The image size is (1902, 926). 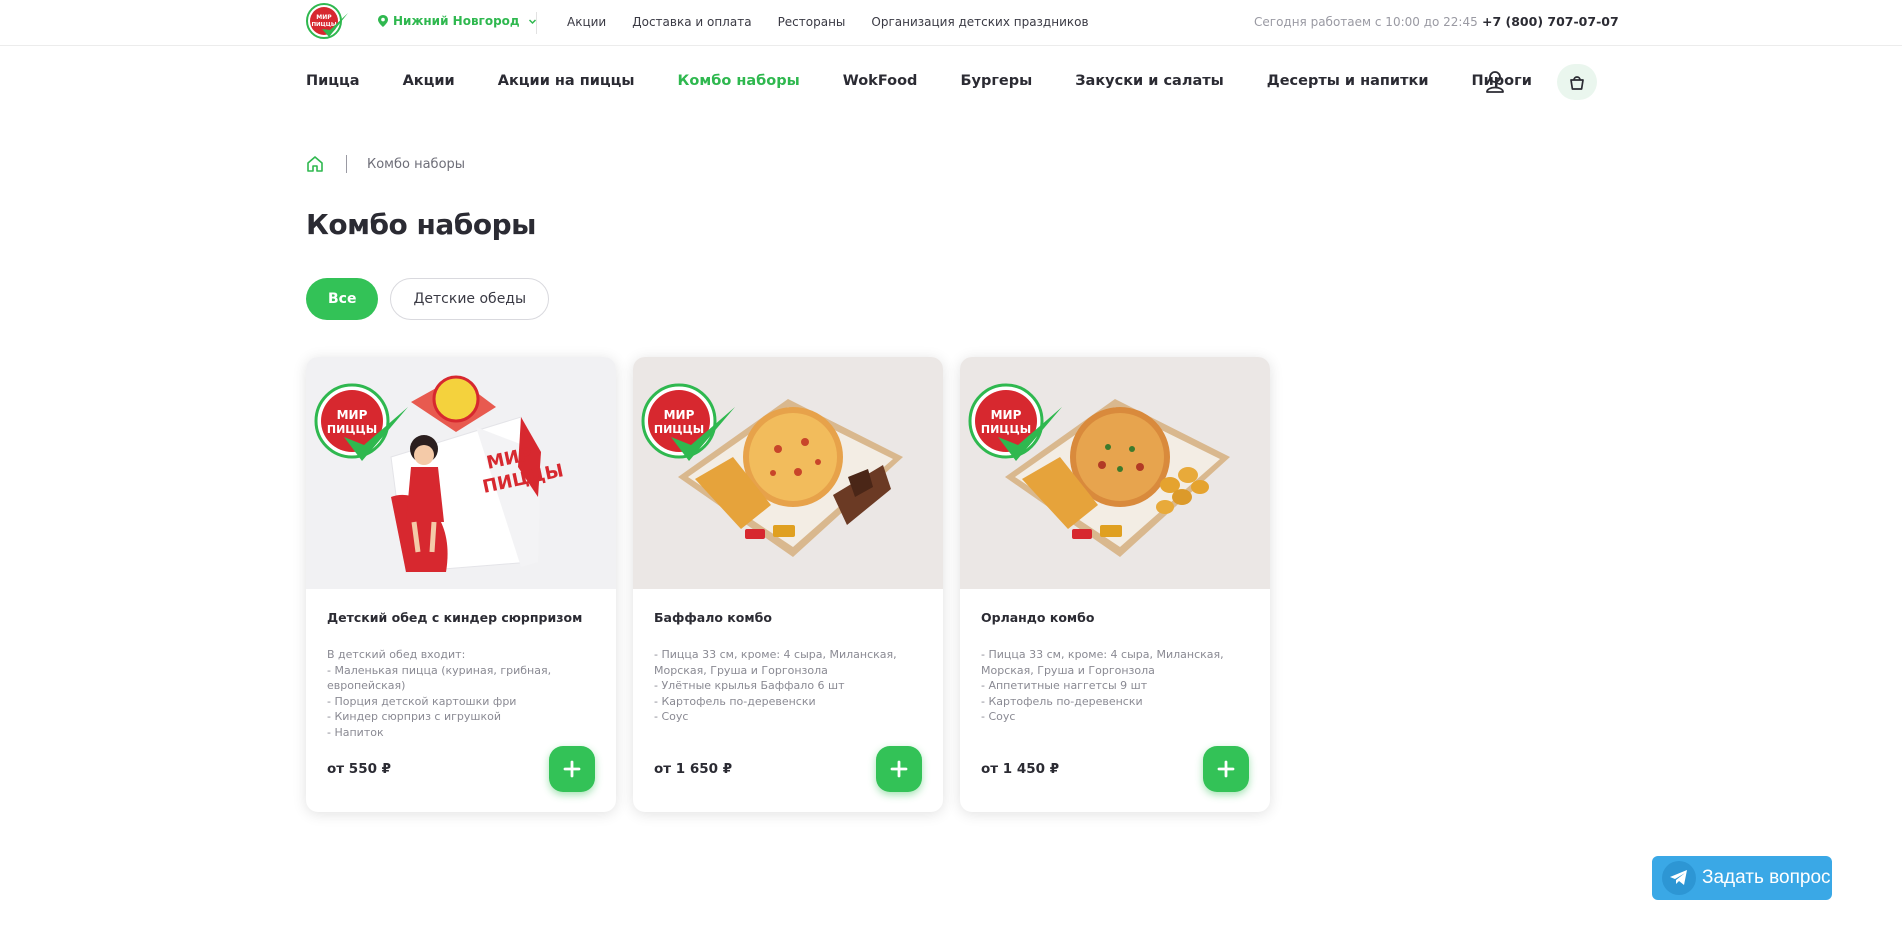 I want to click on city-selector: Нижний Новгород, so click(x=457, y=21).